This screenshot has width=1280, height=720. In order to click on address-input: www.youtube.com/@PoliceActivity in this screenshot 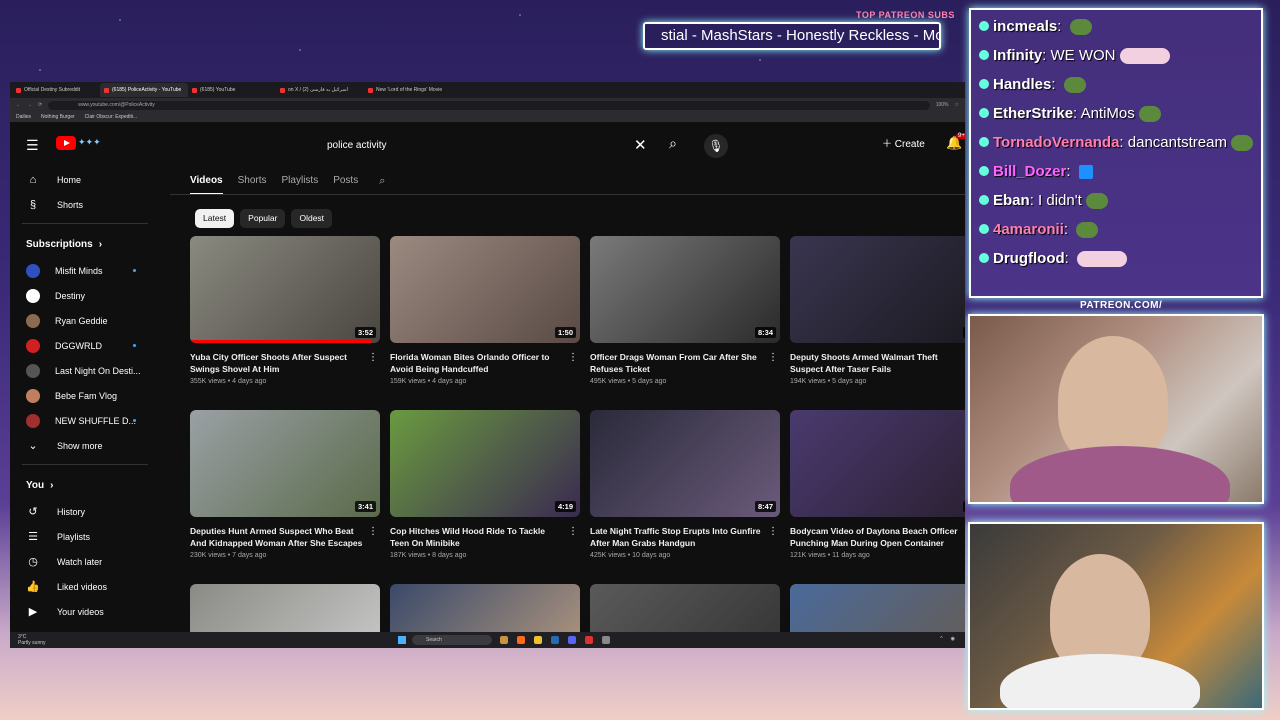, I will do `click(489, 105)`.